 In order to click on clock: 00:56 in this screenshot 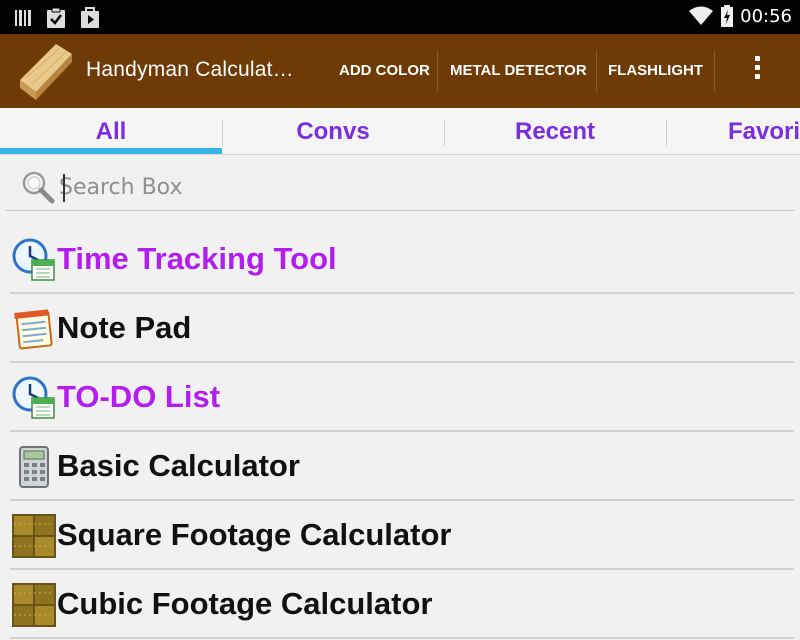, I will do `click(766, 16)`.